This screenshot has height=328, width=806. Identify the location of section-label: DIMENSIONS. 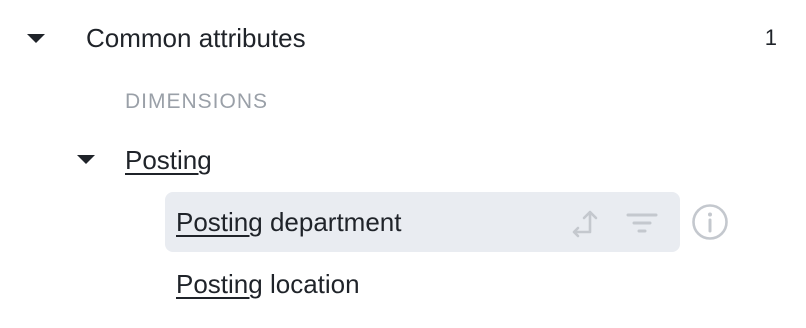
(197, 101).